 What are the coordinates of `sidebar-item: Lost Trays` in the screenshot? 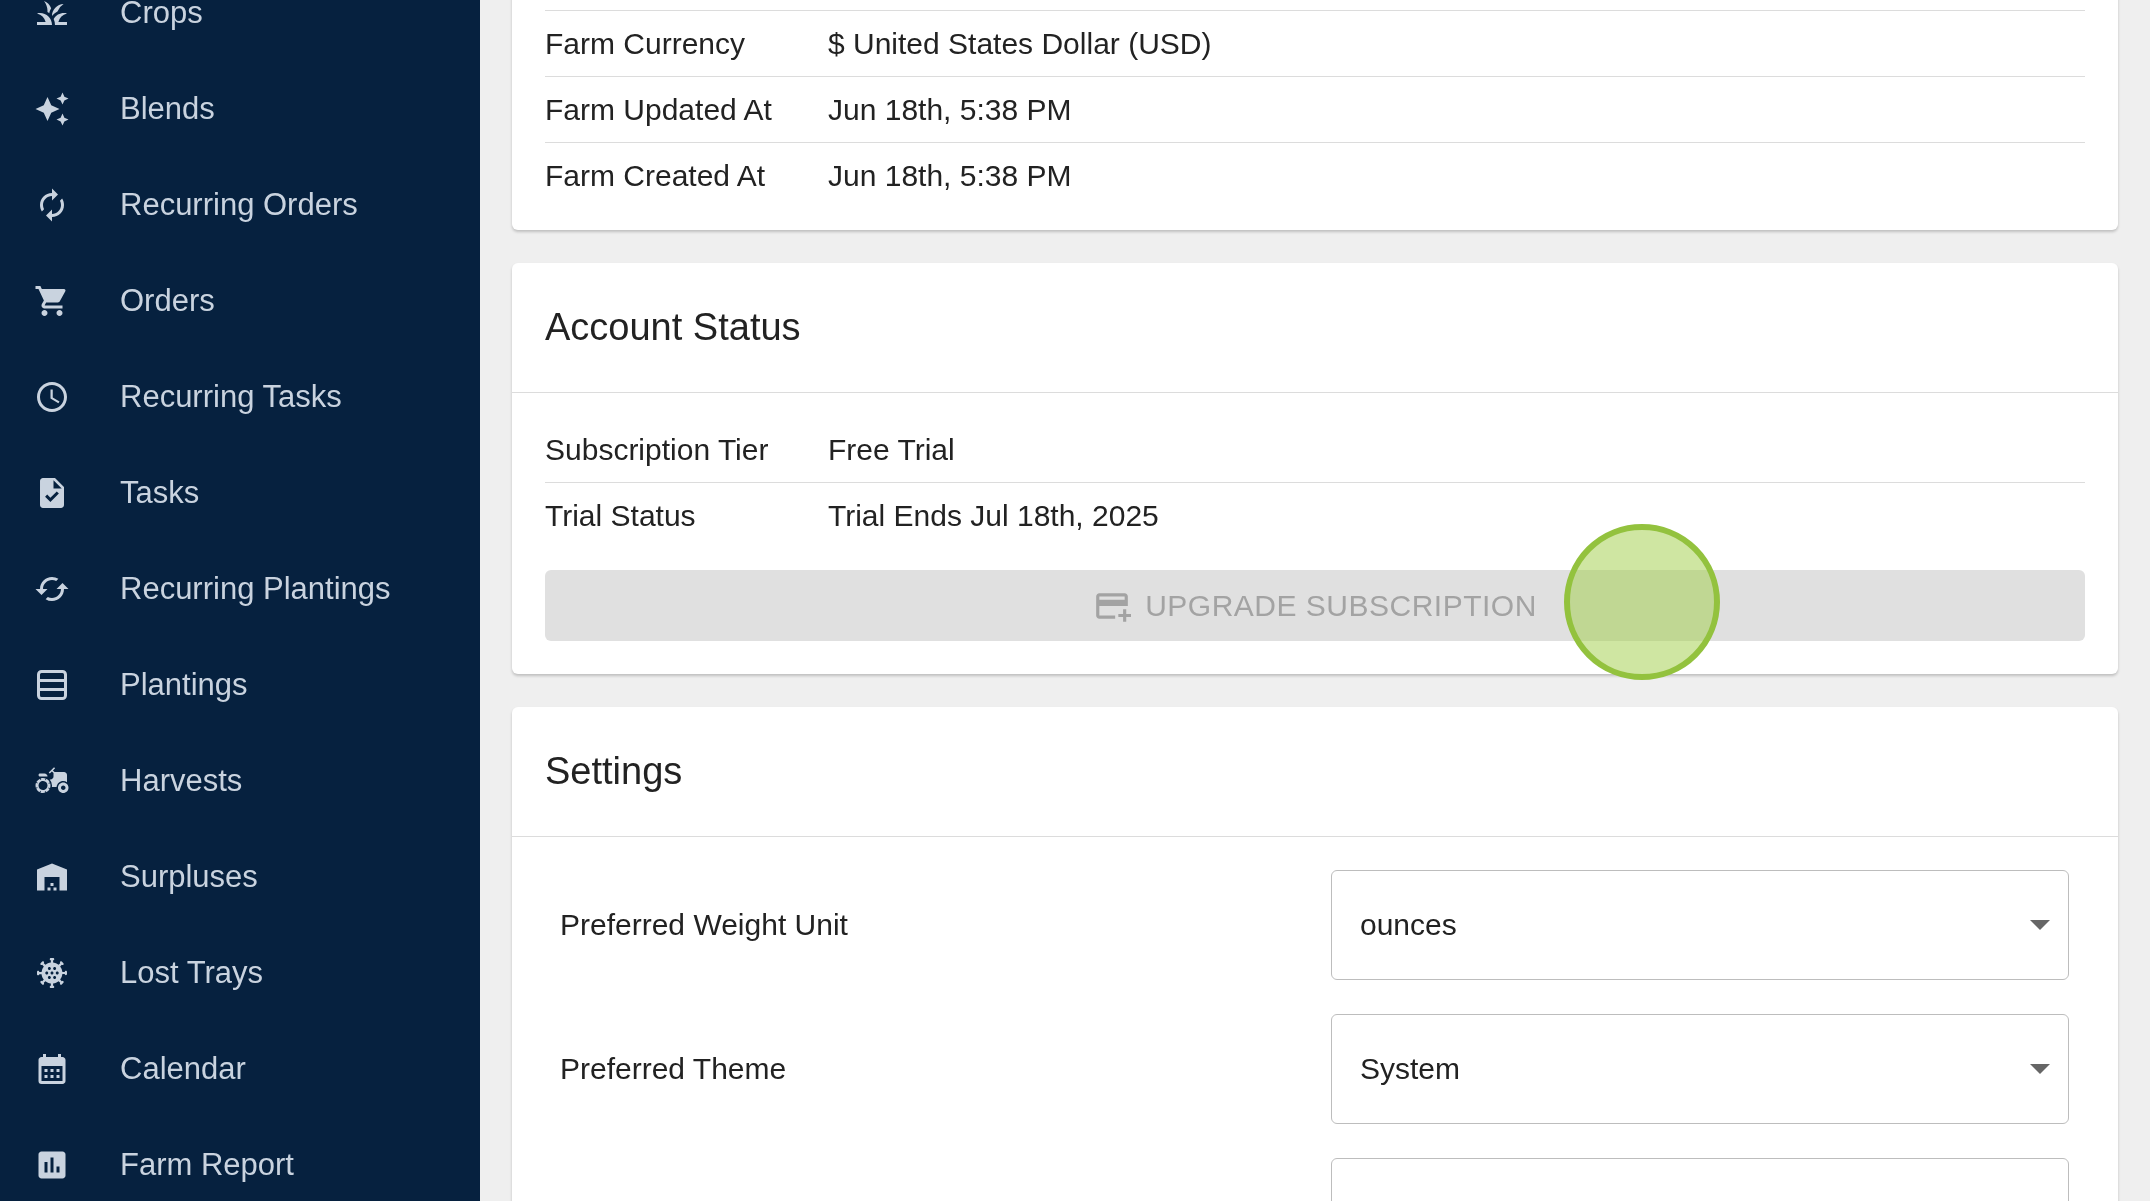 It's located at (240, 973).